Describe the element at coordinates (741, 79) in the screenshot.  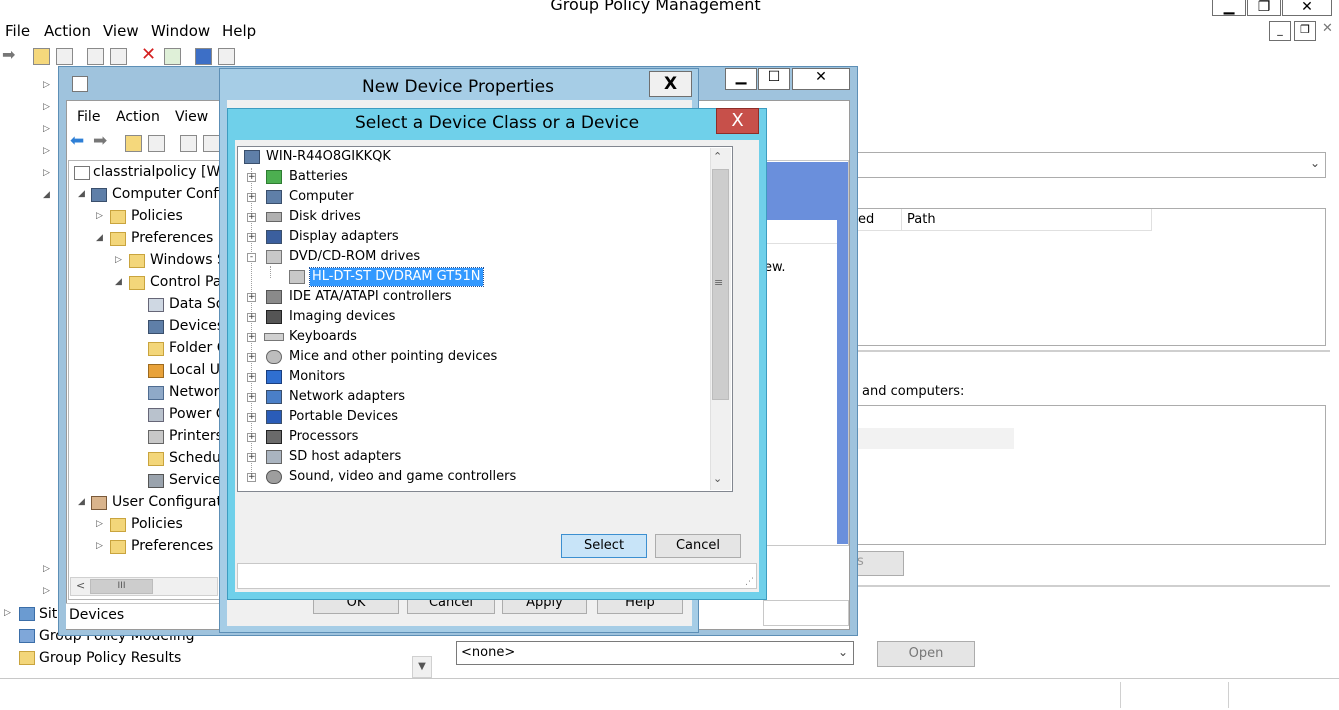
I see `gpme-minimize-button: ▁` at that location.